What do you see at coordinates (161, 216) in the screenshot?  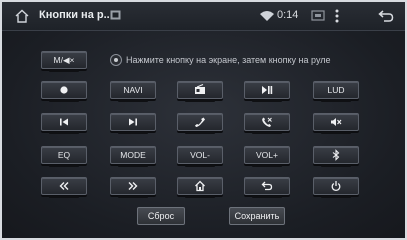 I see `reset-button: Сброс` at bounding box center [161, 216].